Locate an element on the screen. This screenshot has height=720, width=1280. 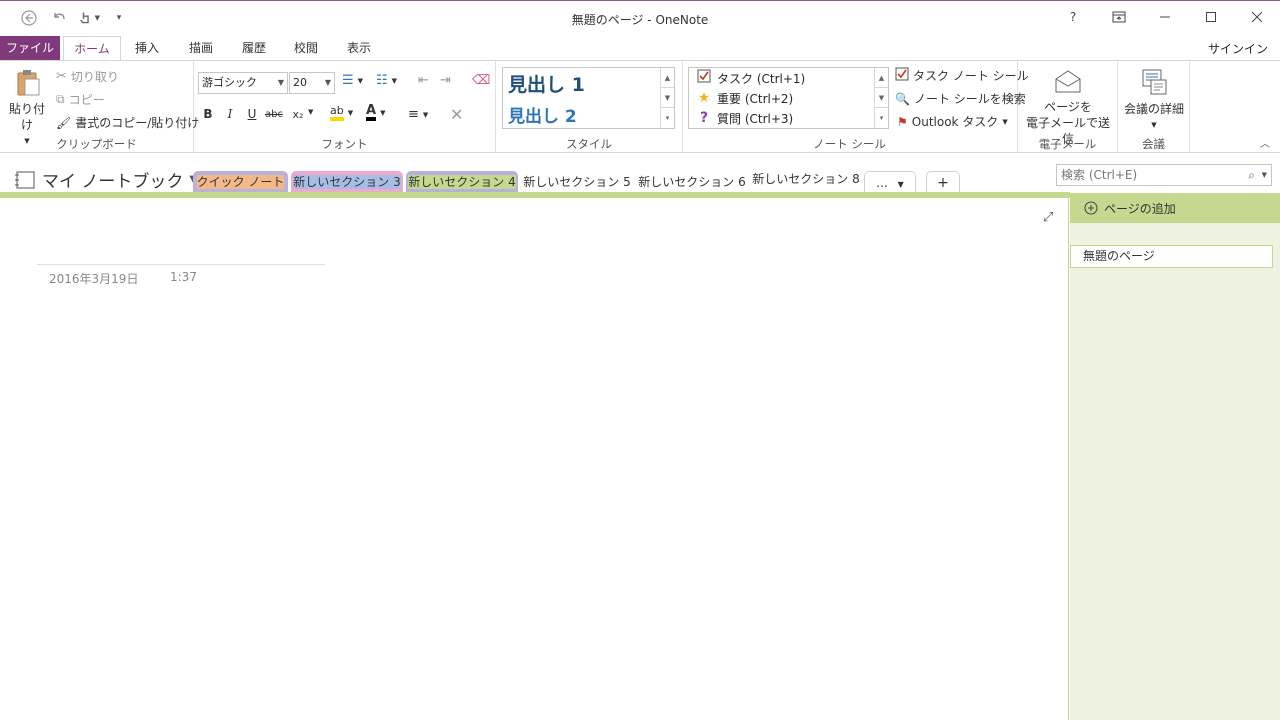
window-controls: ? is located at coordinates (1165, 17).